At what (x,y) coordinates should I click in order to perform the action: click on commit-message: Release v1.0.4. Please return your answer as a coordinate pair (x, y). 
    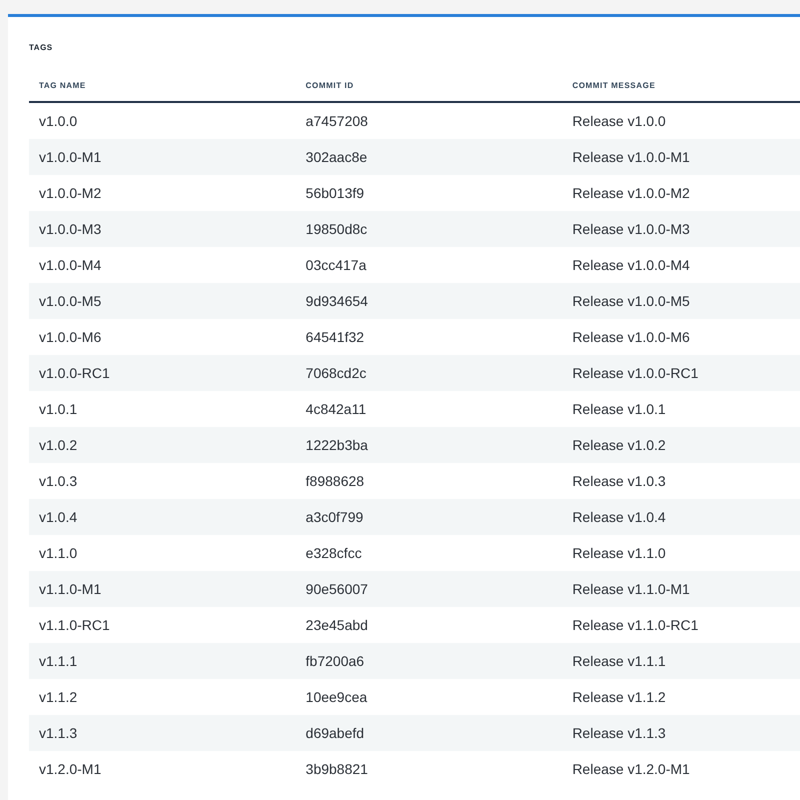
    Looking at the image, I should click on (619, 517).